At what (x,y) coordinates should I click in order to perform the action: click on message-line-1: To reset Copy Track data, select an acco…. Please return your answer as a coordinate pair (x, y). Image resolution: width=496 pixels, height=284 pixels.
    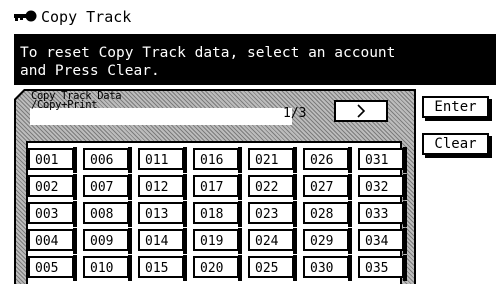
    Looking at the image, I should click on (208, 53).